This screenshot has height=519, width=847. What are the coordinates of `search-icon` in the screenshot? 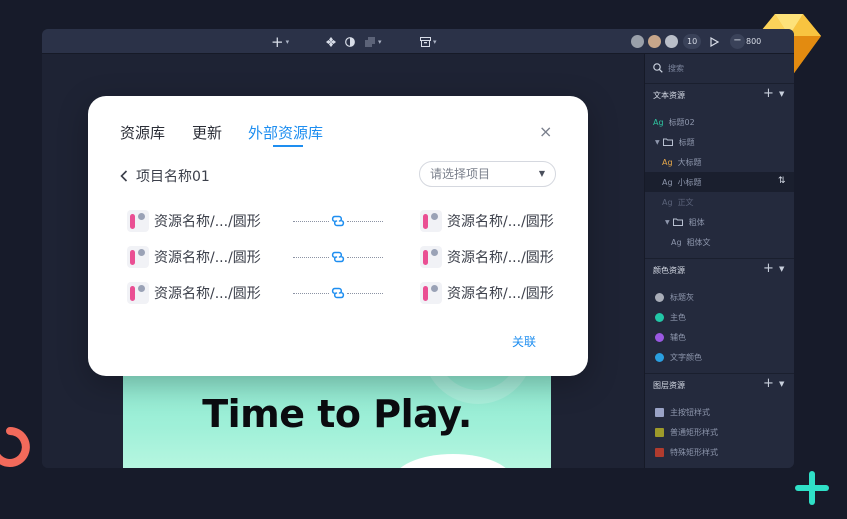 It's located at (658, 68).